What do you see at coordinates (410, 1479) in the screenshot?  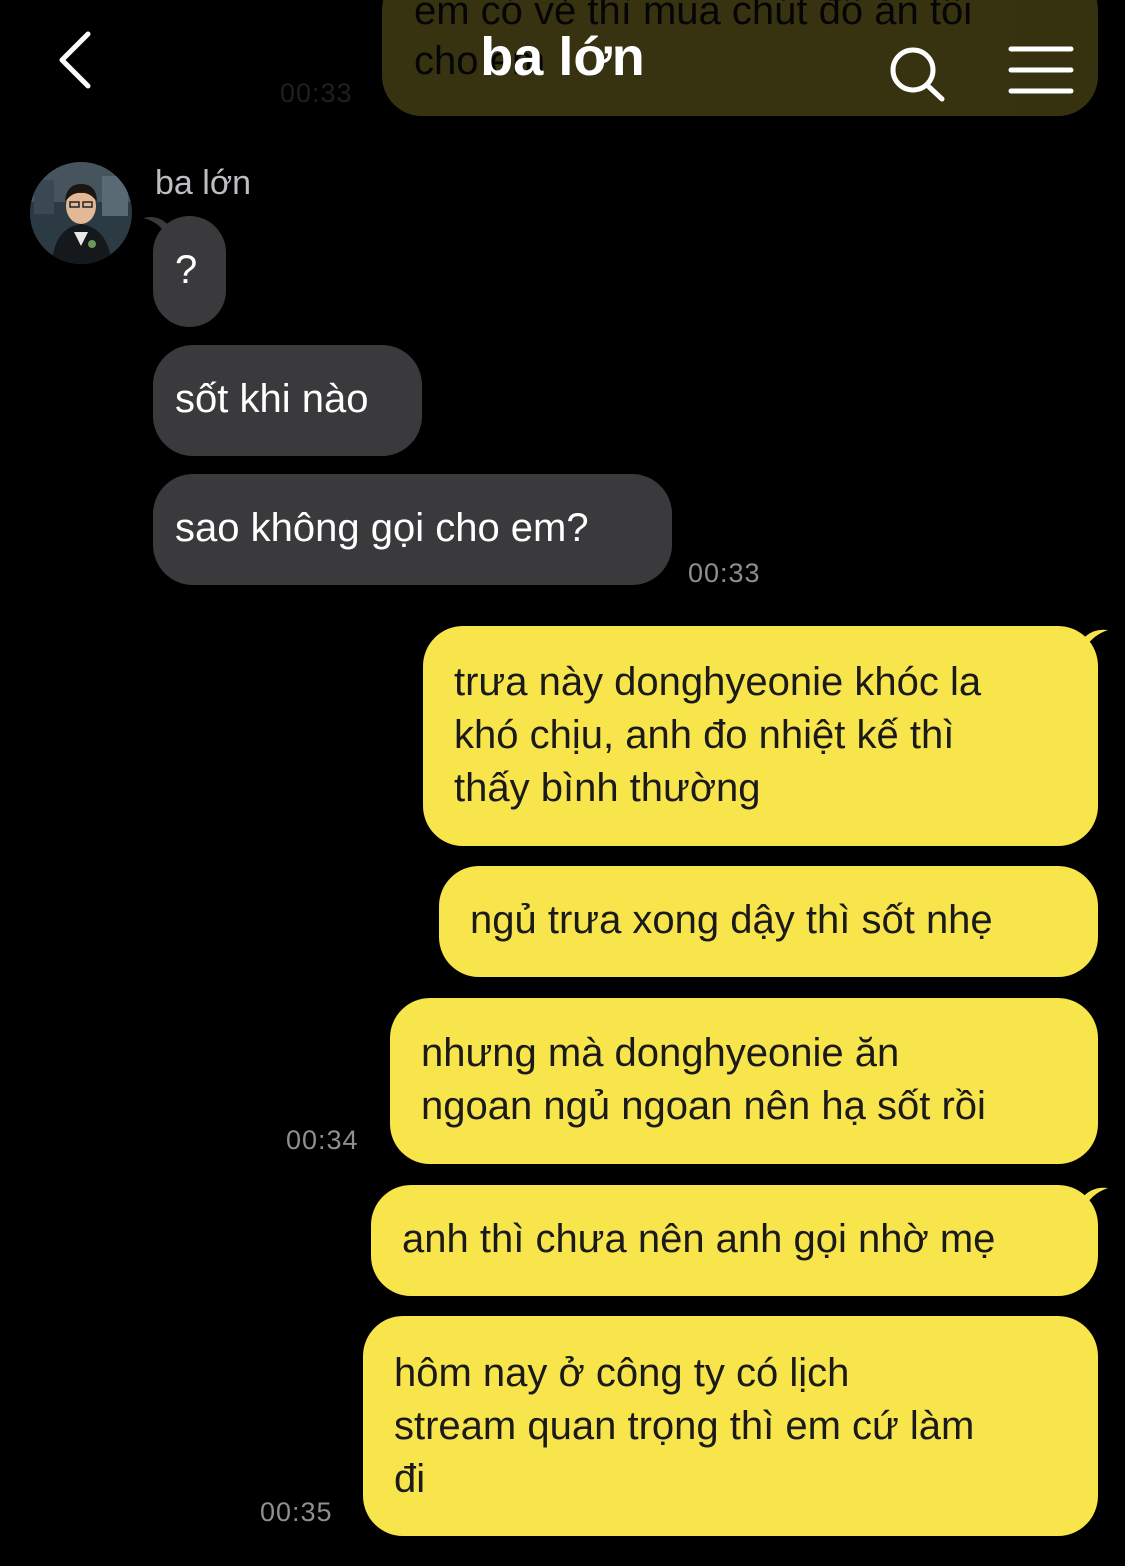 I see `message-line: đi` at bounding box center [410, 1479].